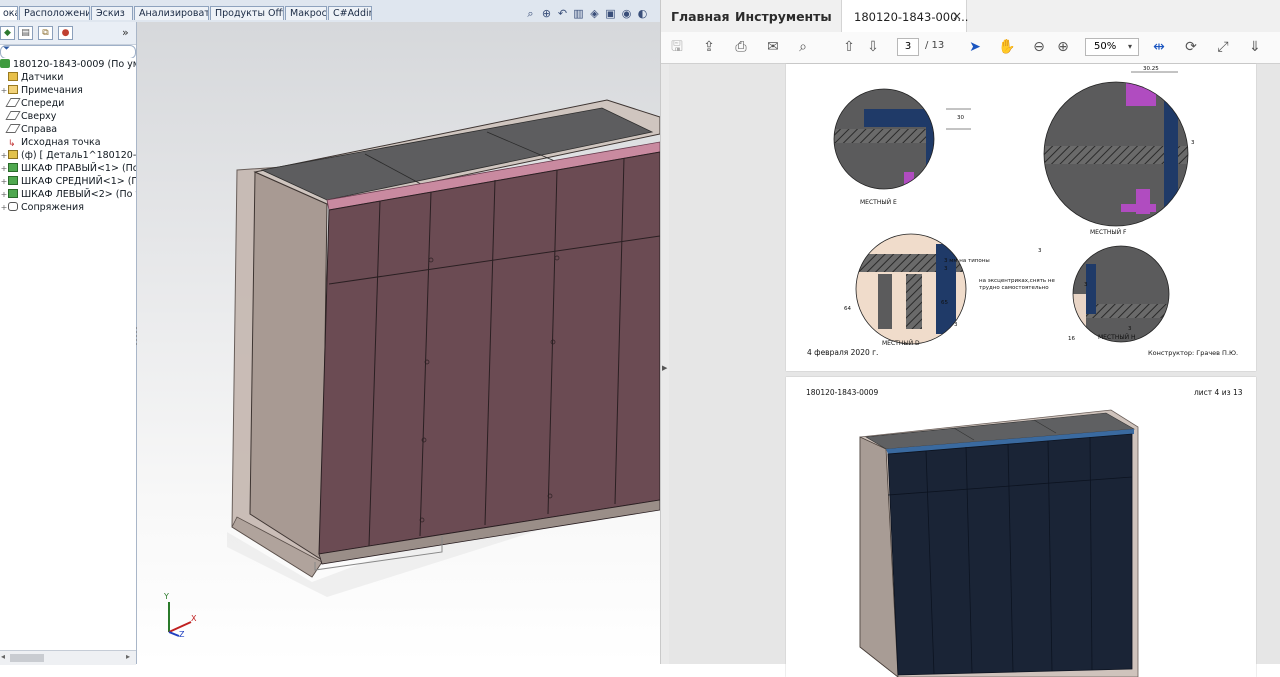 The image size is (1280, 677). What do you see at coordinates (594, 13) in the screenshot?
I see `view-orientation-icon: ◈` at bounding box center [594, 13].